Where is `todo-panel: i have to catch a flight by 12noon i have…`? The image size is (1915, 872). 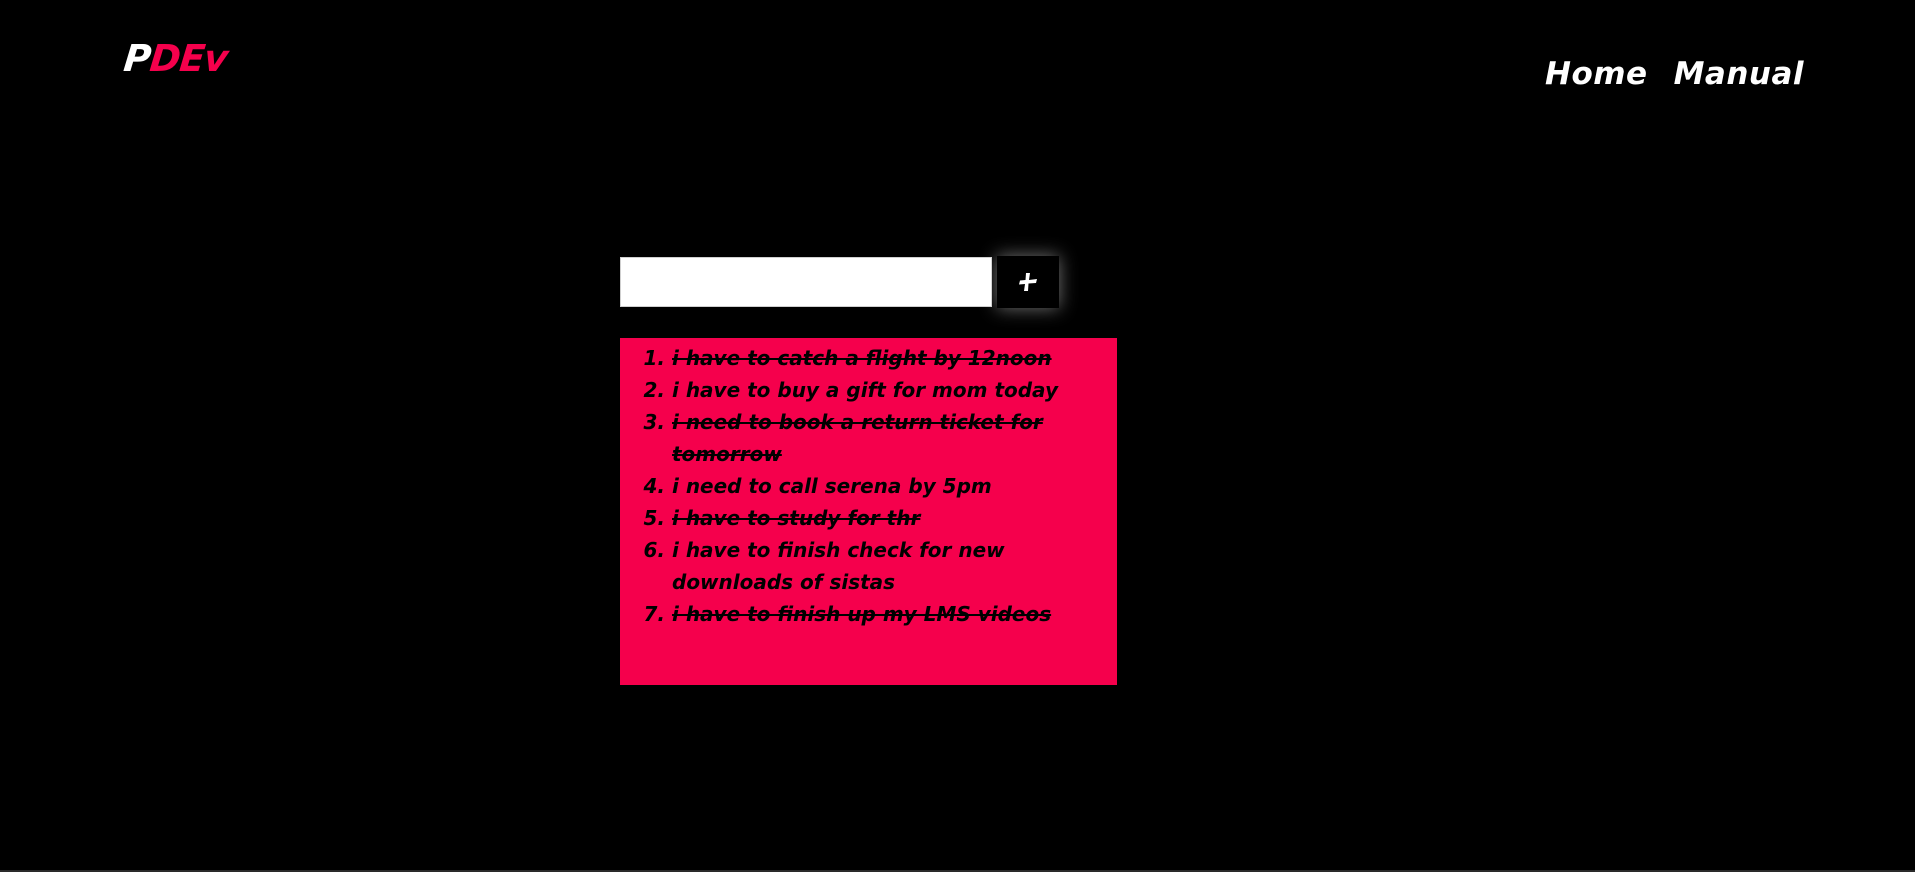
todo-panel: i have to catch a flight by 12noon i have… is located at coordinates (868, 511).